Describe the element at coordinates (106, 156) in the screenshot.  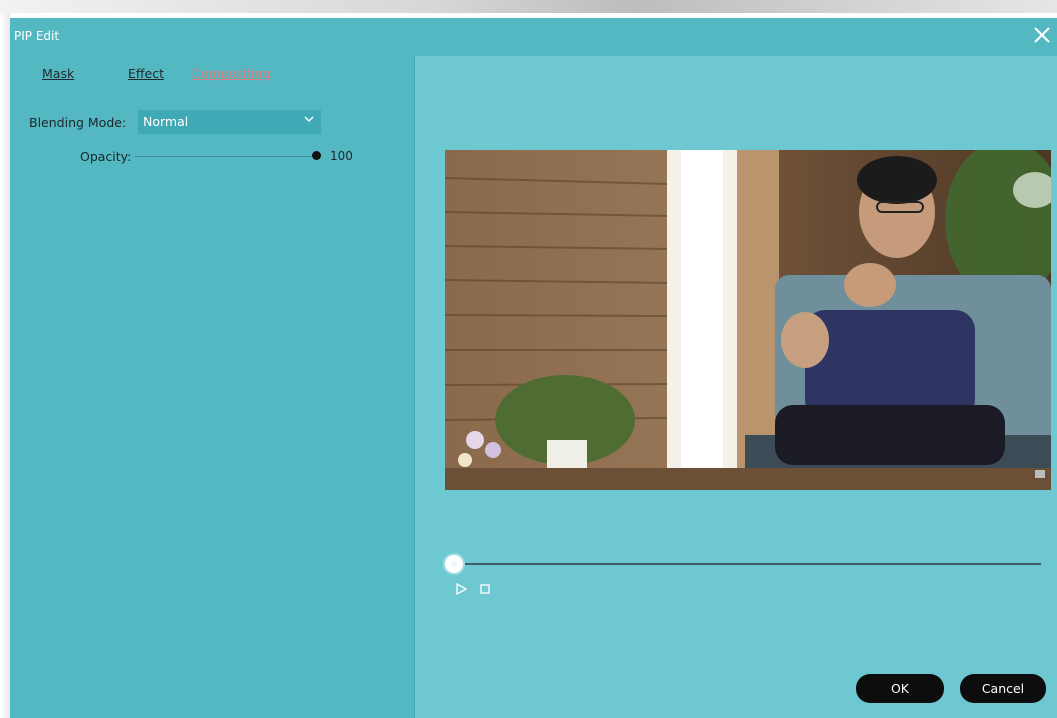
I see `opacity-label: Opacity:` at that location.